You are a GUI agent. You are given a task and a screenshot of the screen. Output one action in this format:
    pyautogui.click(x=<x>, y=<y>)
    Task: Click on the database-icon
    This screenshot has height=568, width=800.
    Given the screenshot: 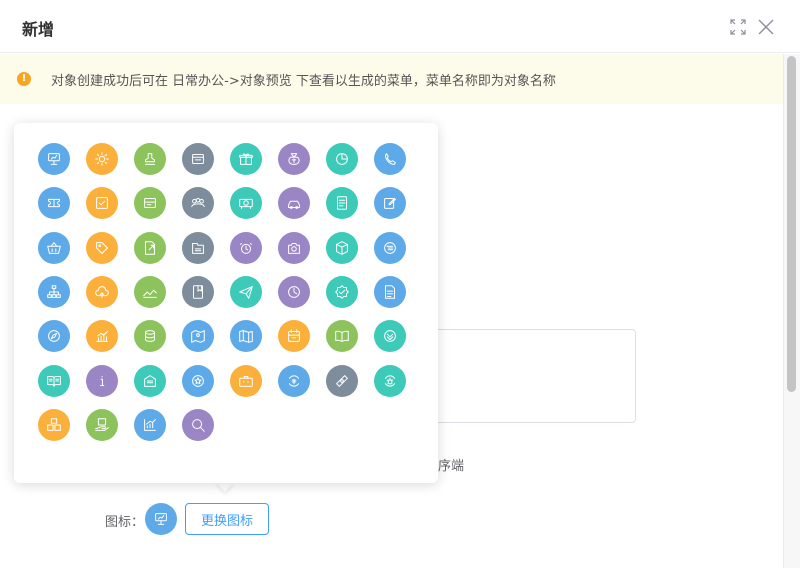 What is the action you would take?
    pyautogui.click(x=150, y=336)
    